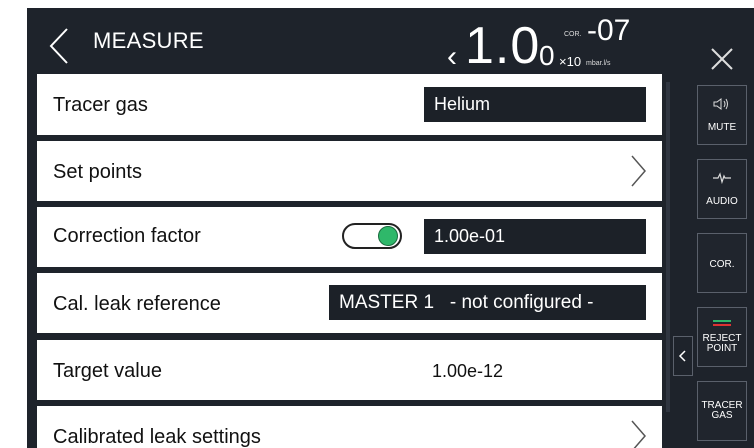 The width and height of the screenshot is (754, 448). I want to click on row-tracer-gas: Tracer gas Helium, so click(349, 104).